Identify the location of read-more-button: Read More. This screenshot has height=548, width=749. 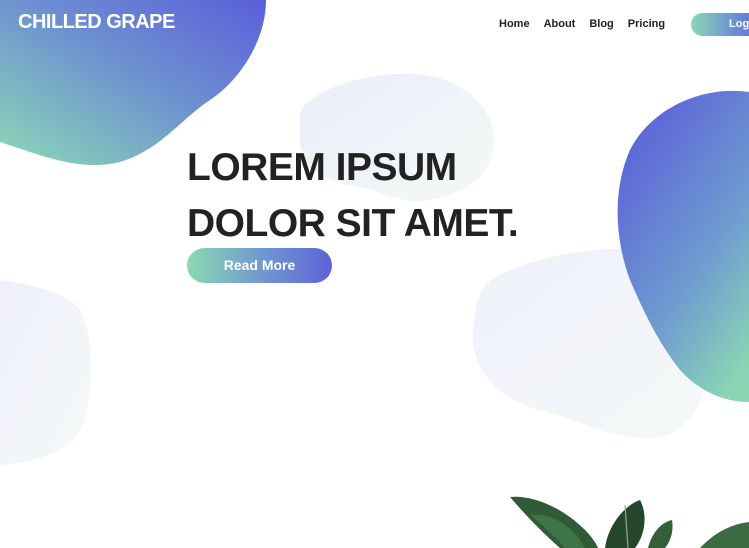
(259, 265).